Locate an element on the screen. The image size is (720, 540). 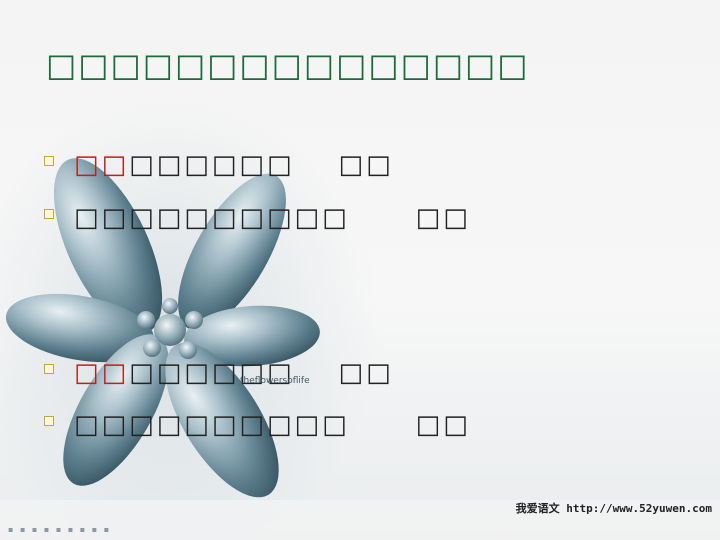
flower-watermark-text: theflowersoflife is located at coordinates (275, 381).